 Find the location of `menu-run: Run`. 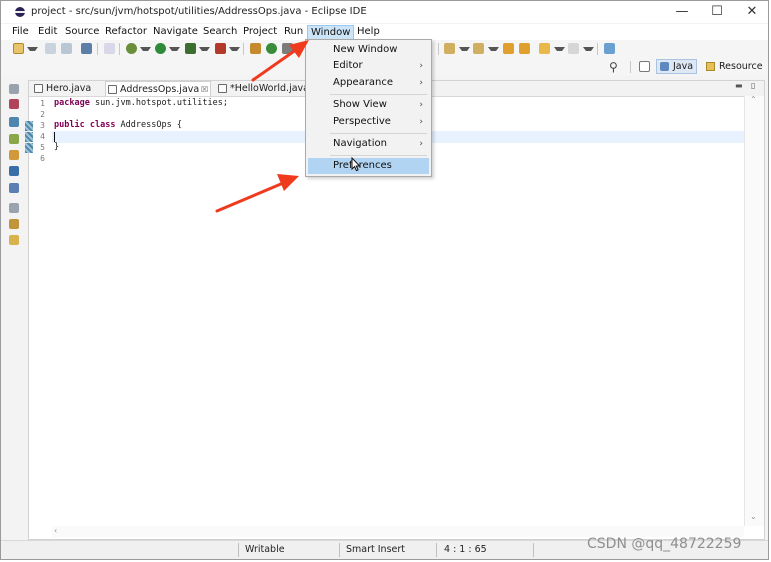

menu-run: Run is located at coordinates (293, 32).